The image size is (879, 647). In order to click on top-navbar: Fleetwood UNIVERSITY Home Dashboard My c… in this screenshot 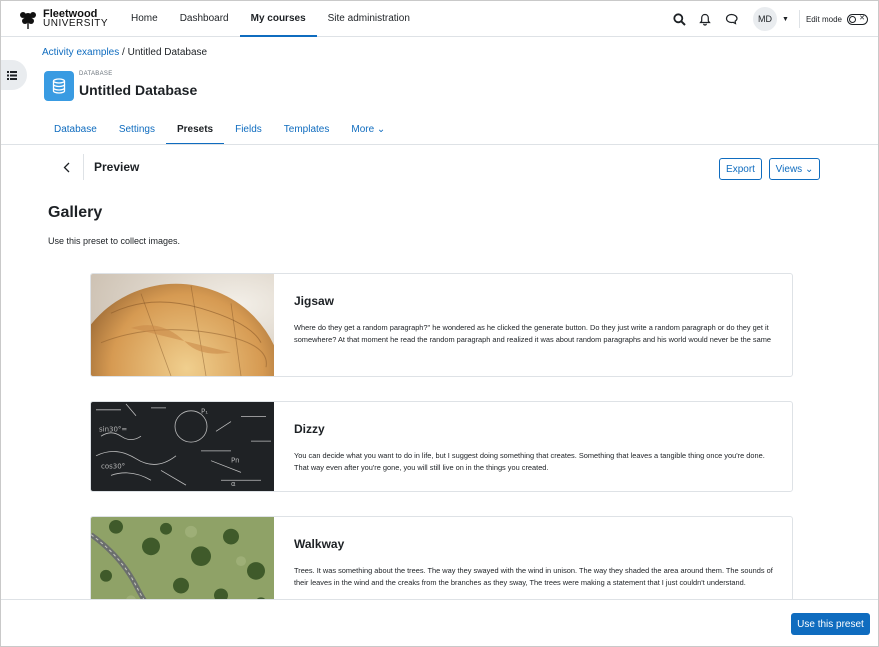, I will do `click(439, 19)`.